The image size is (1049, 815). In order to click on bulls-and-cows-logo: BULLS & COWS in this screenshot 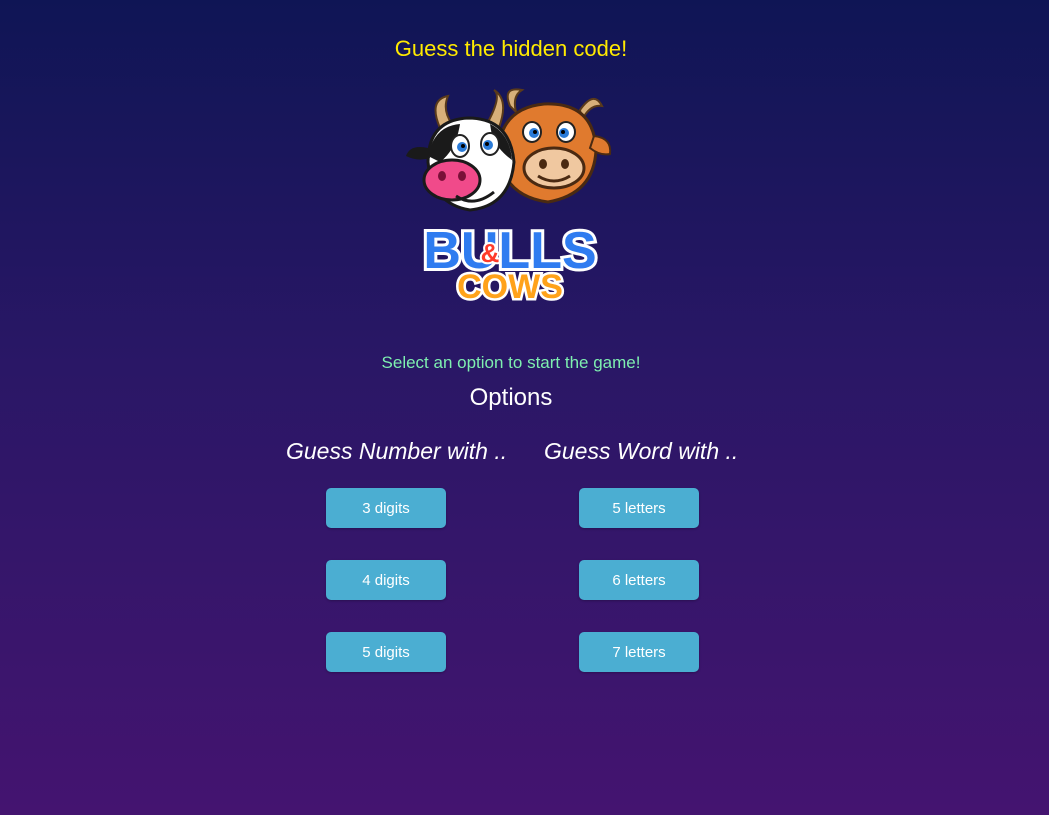, I will do `click(509, 198)`.